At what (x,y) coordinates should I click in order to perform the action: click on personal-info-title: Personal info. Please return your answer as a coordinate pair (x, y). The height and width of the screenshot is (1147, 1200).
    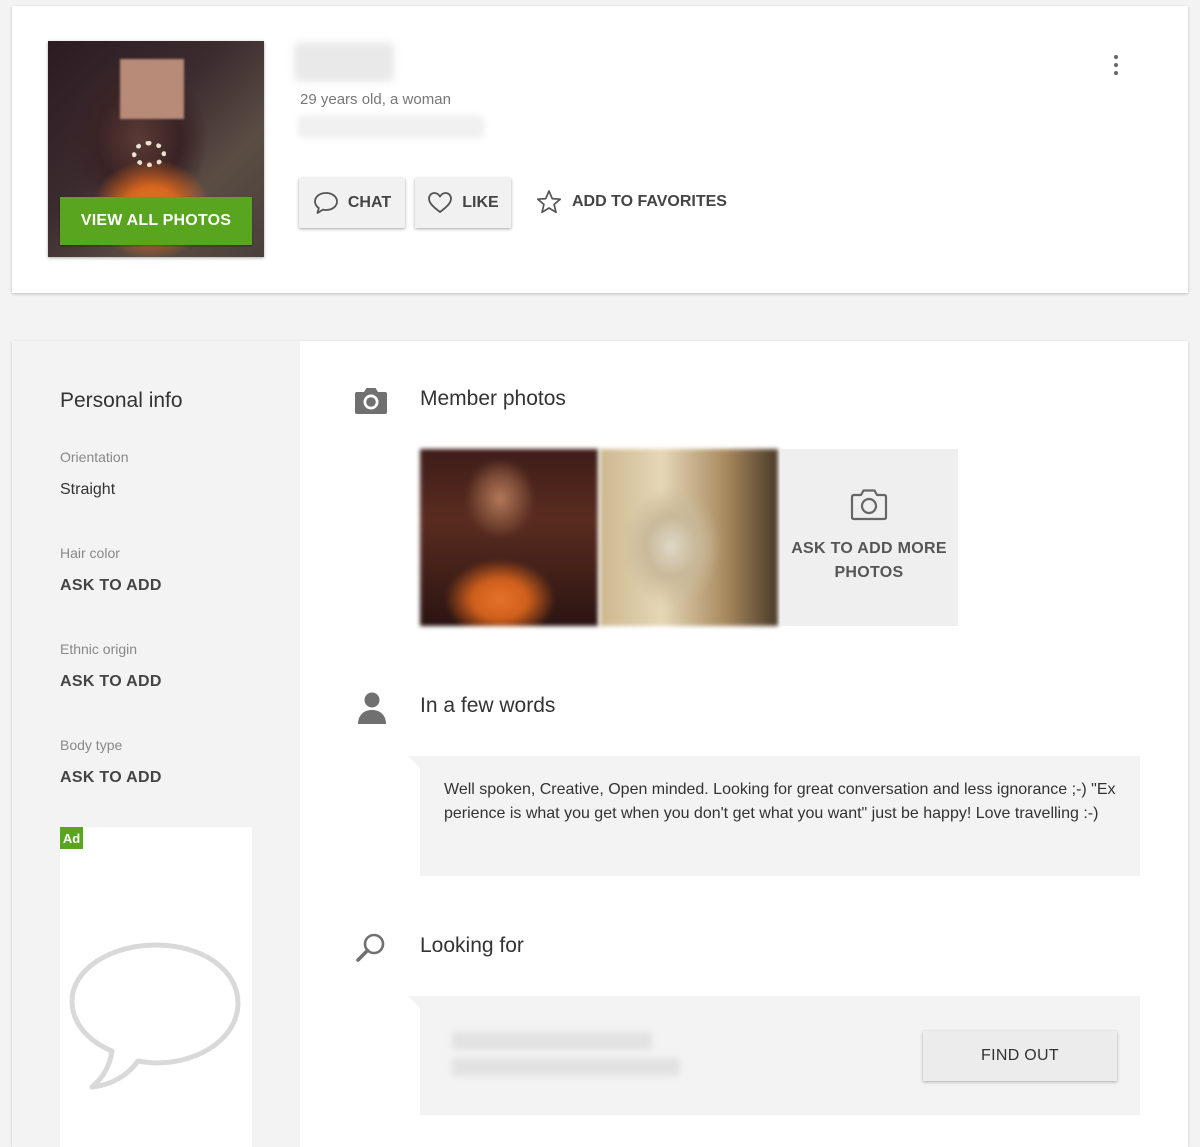
    Looking at the image, I should click on (121, 400).